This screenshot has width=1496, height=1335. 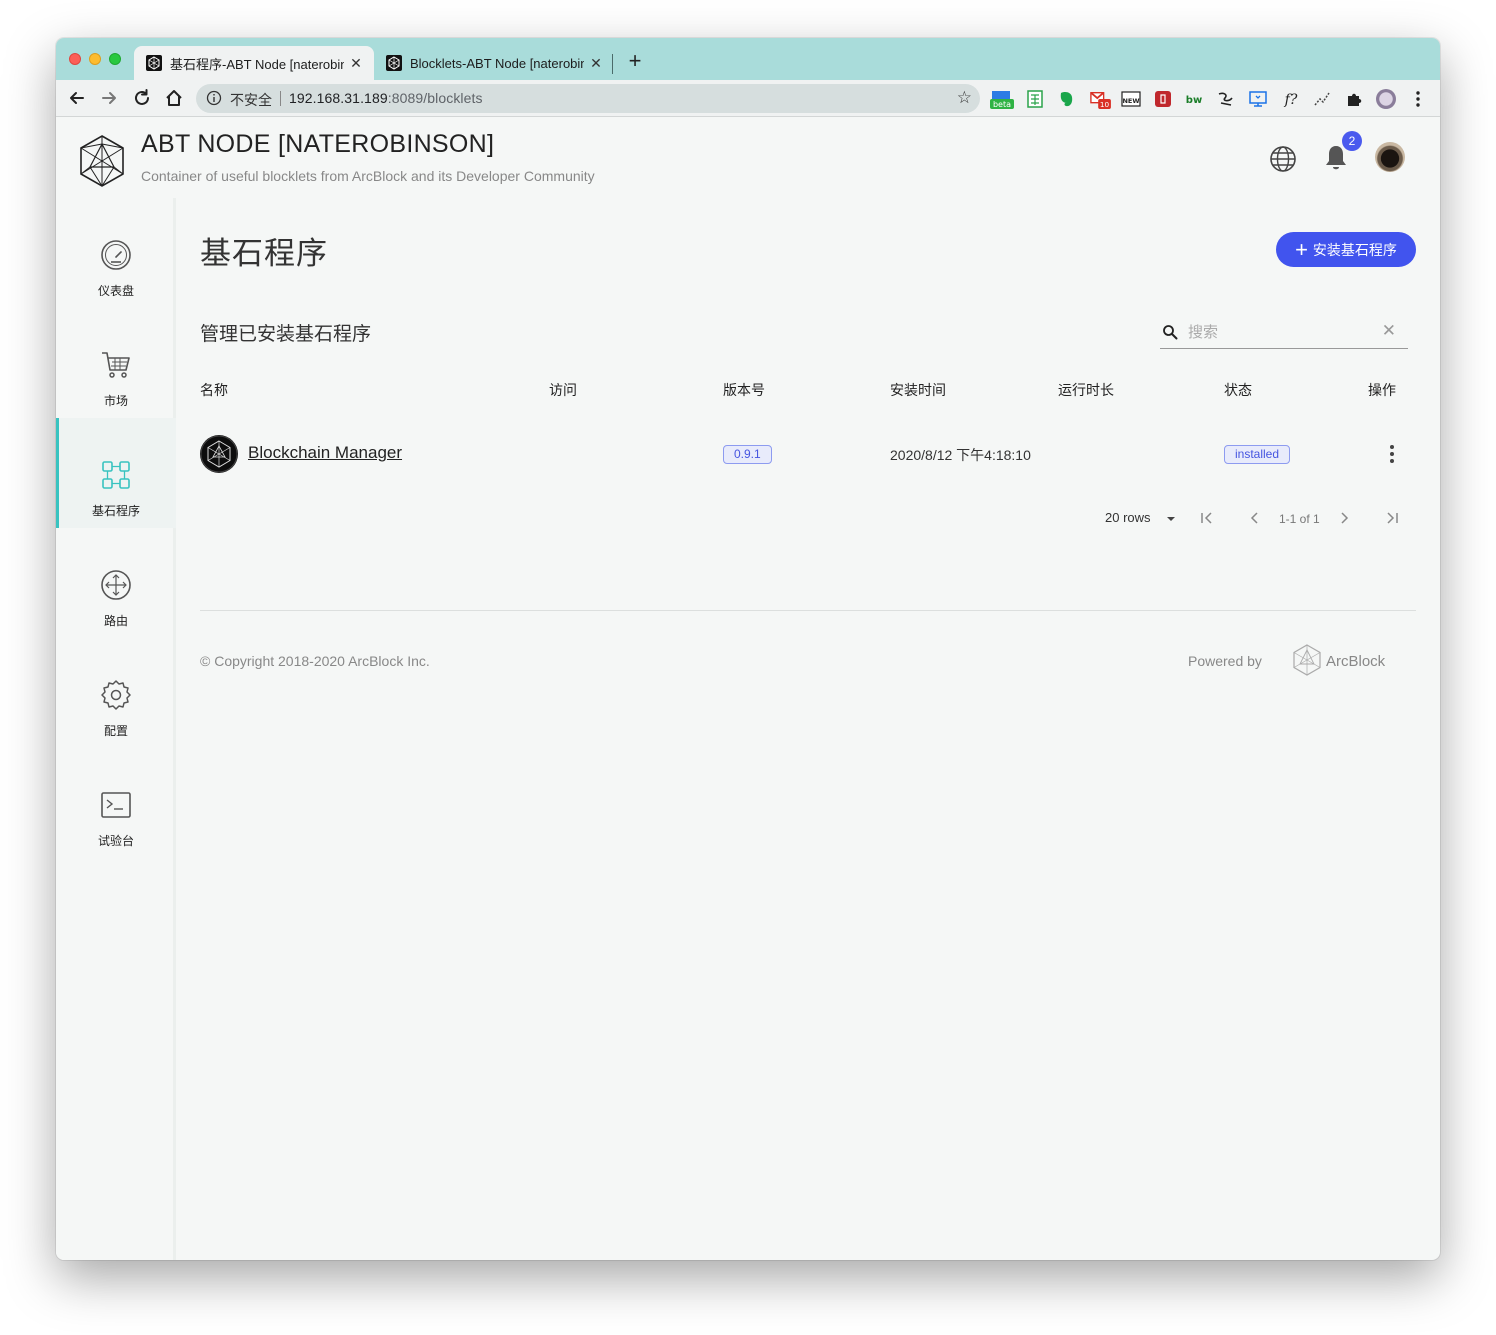 I want to click on home-icon, so click(x=174, y=98).